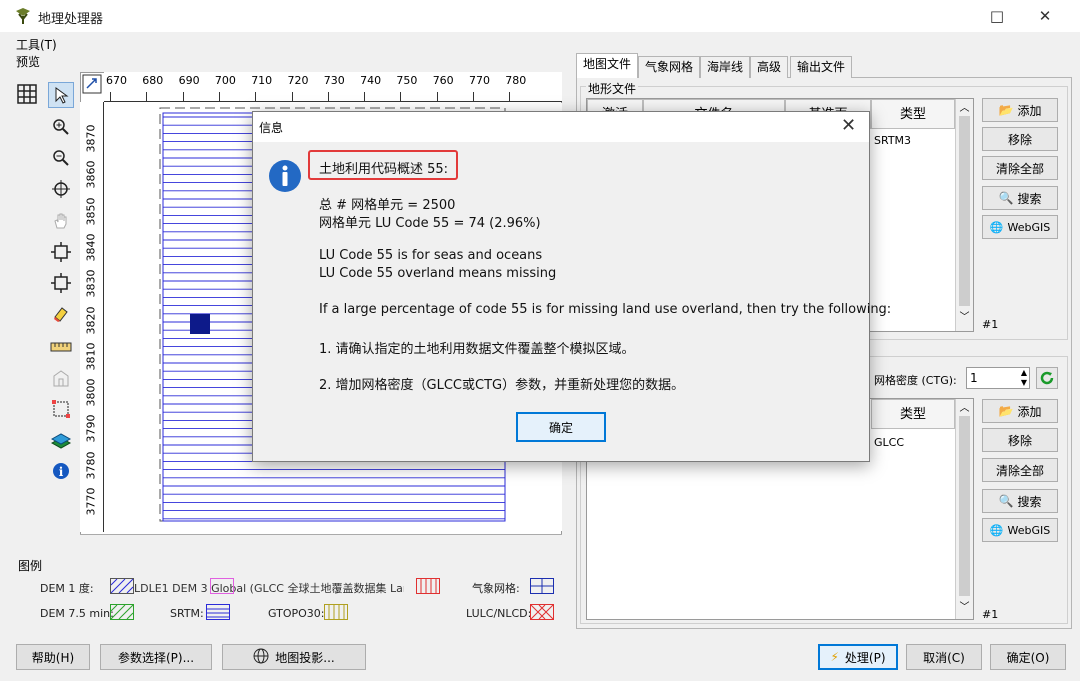 Image resolution: width=1080 pixels, height=681 pixels. I want to click on globe-icon, so click(261, 657).